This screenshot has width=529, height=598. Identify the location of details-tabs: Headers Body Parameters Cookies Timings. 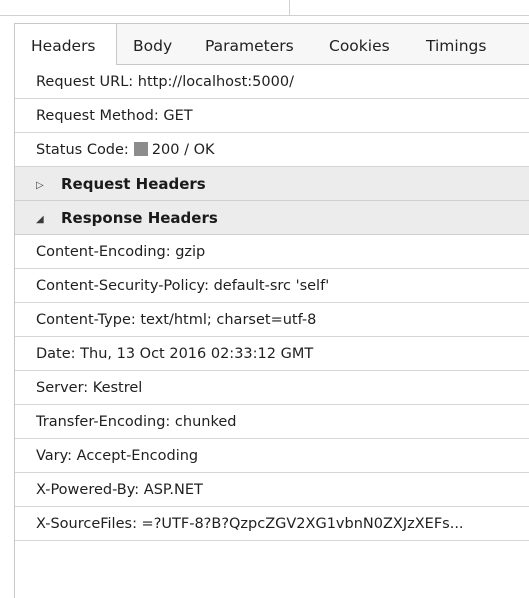
(272, 44).